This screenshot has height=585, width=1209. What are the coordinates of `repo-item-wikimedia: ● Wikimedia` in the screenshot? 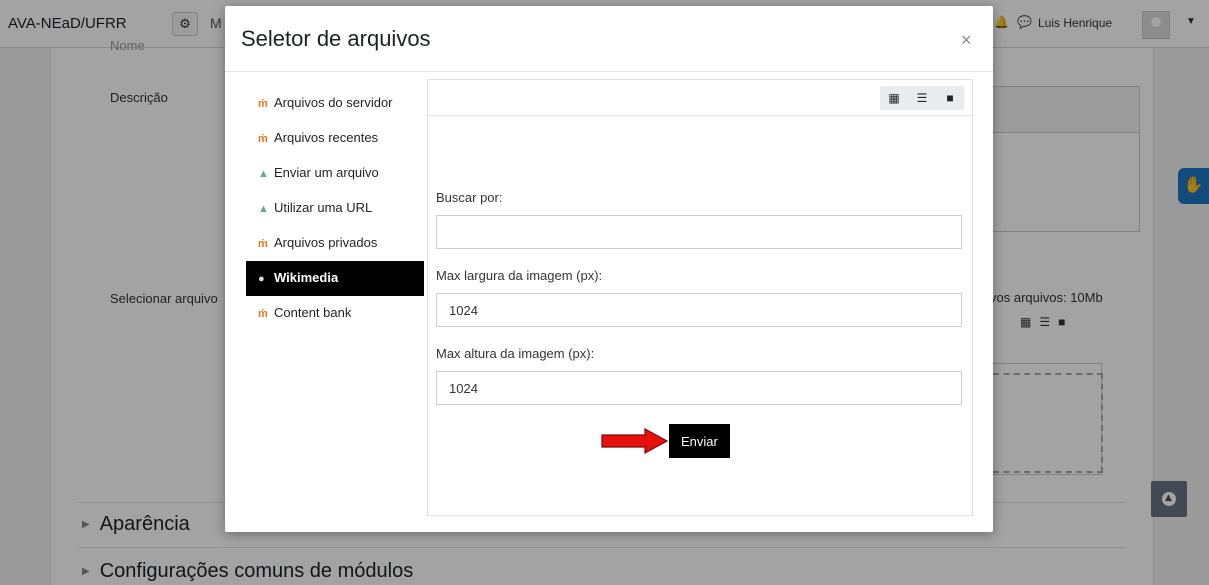 It's located at (335, 278).